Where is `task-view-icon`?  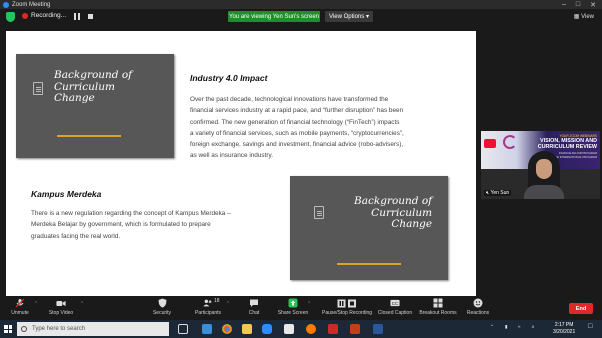
task-view-icon is located at coordinates (183, 329).